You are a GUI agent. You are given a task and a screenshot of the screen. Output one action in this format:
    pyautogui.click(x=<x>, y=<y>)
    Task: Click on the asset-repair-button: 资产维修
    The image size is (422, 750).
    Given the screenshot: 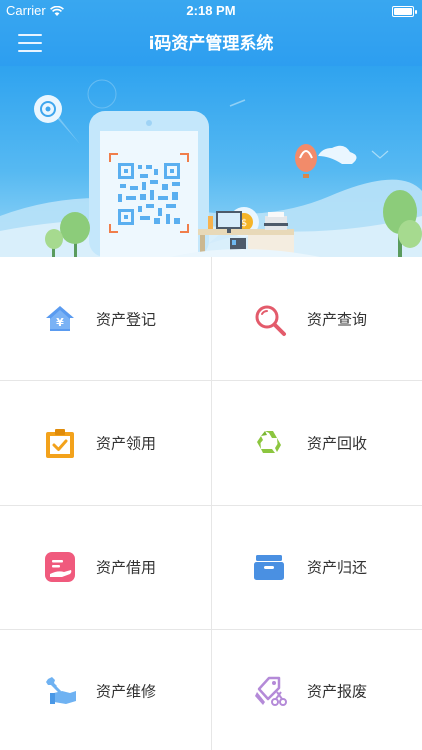 What is the action you would take?
    pyautogui.click(x=105, y=689)
    